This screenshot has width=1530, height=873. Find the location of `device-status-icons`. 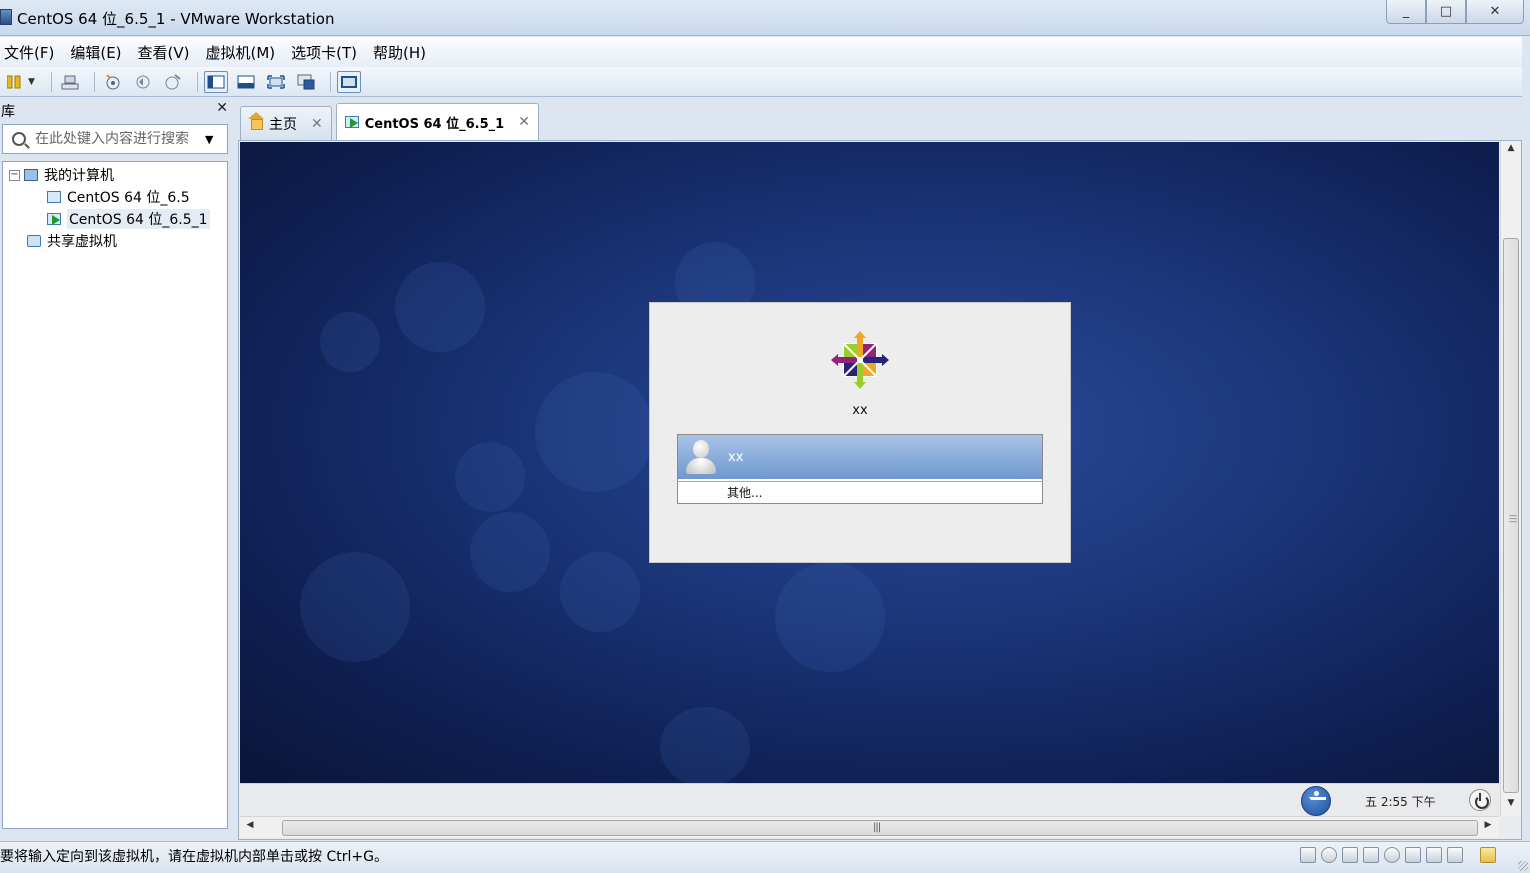

device-status-icons is located at coordinates (1398, 855).